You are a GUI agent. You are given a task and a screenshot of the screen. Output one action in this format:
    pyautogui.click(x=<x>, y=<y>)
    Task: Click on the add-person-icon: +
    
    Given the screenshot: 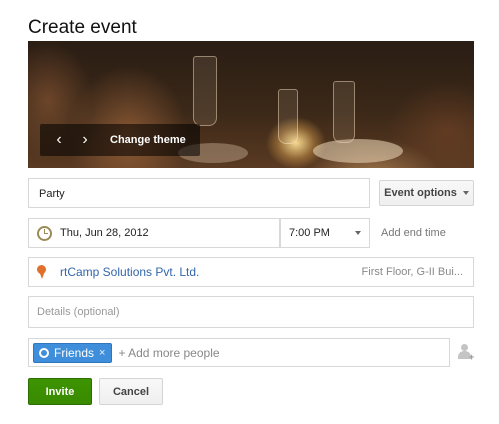 What is the action you would take?
    pyautogui.click(x=466, y=352)
    